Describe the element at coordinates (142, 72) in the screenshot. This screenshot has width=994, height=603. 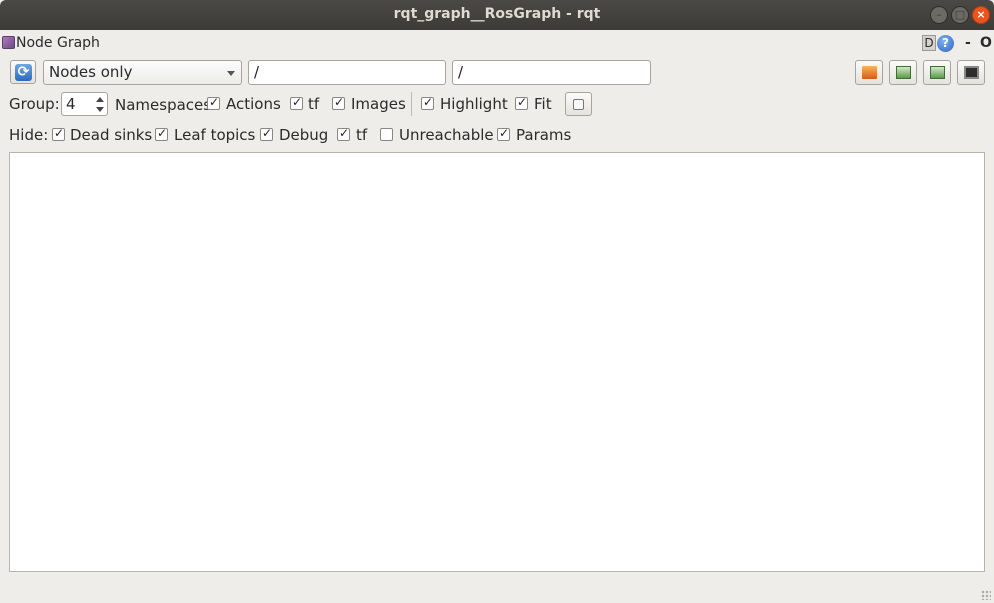
I see `graph-mode-select: Nodes only` at that location.